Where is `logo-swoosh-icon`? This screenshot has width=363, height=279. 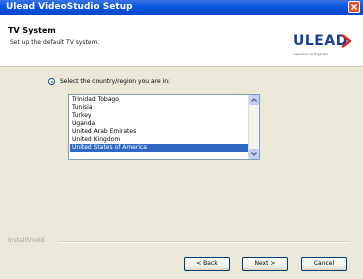 logo-swoosh-icon is located at coordinates (346, 41).